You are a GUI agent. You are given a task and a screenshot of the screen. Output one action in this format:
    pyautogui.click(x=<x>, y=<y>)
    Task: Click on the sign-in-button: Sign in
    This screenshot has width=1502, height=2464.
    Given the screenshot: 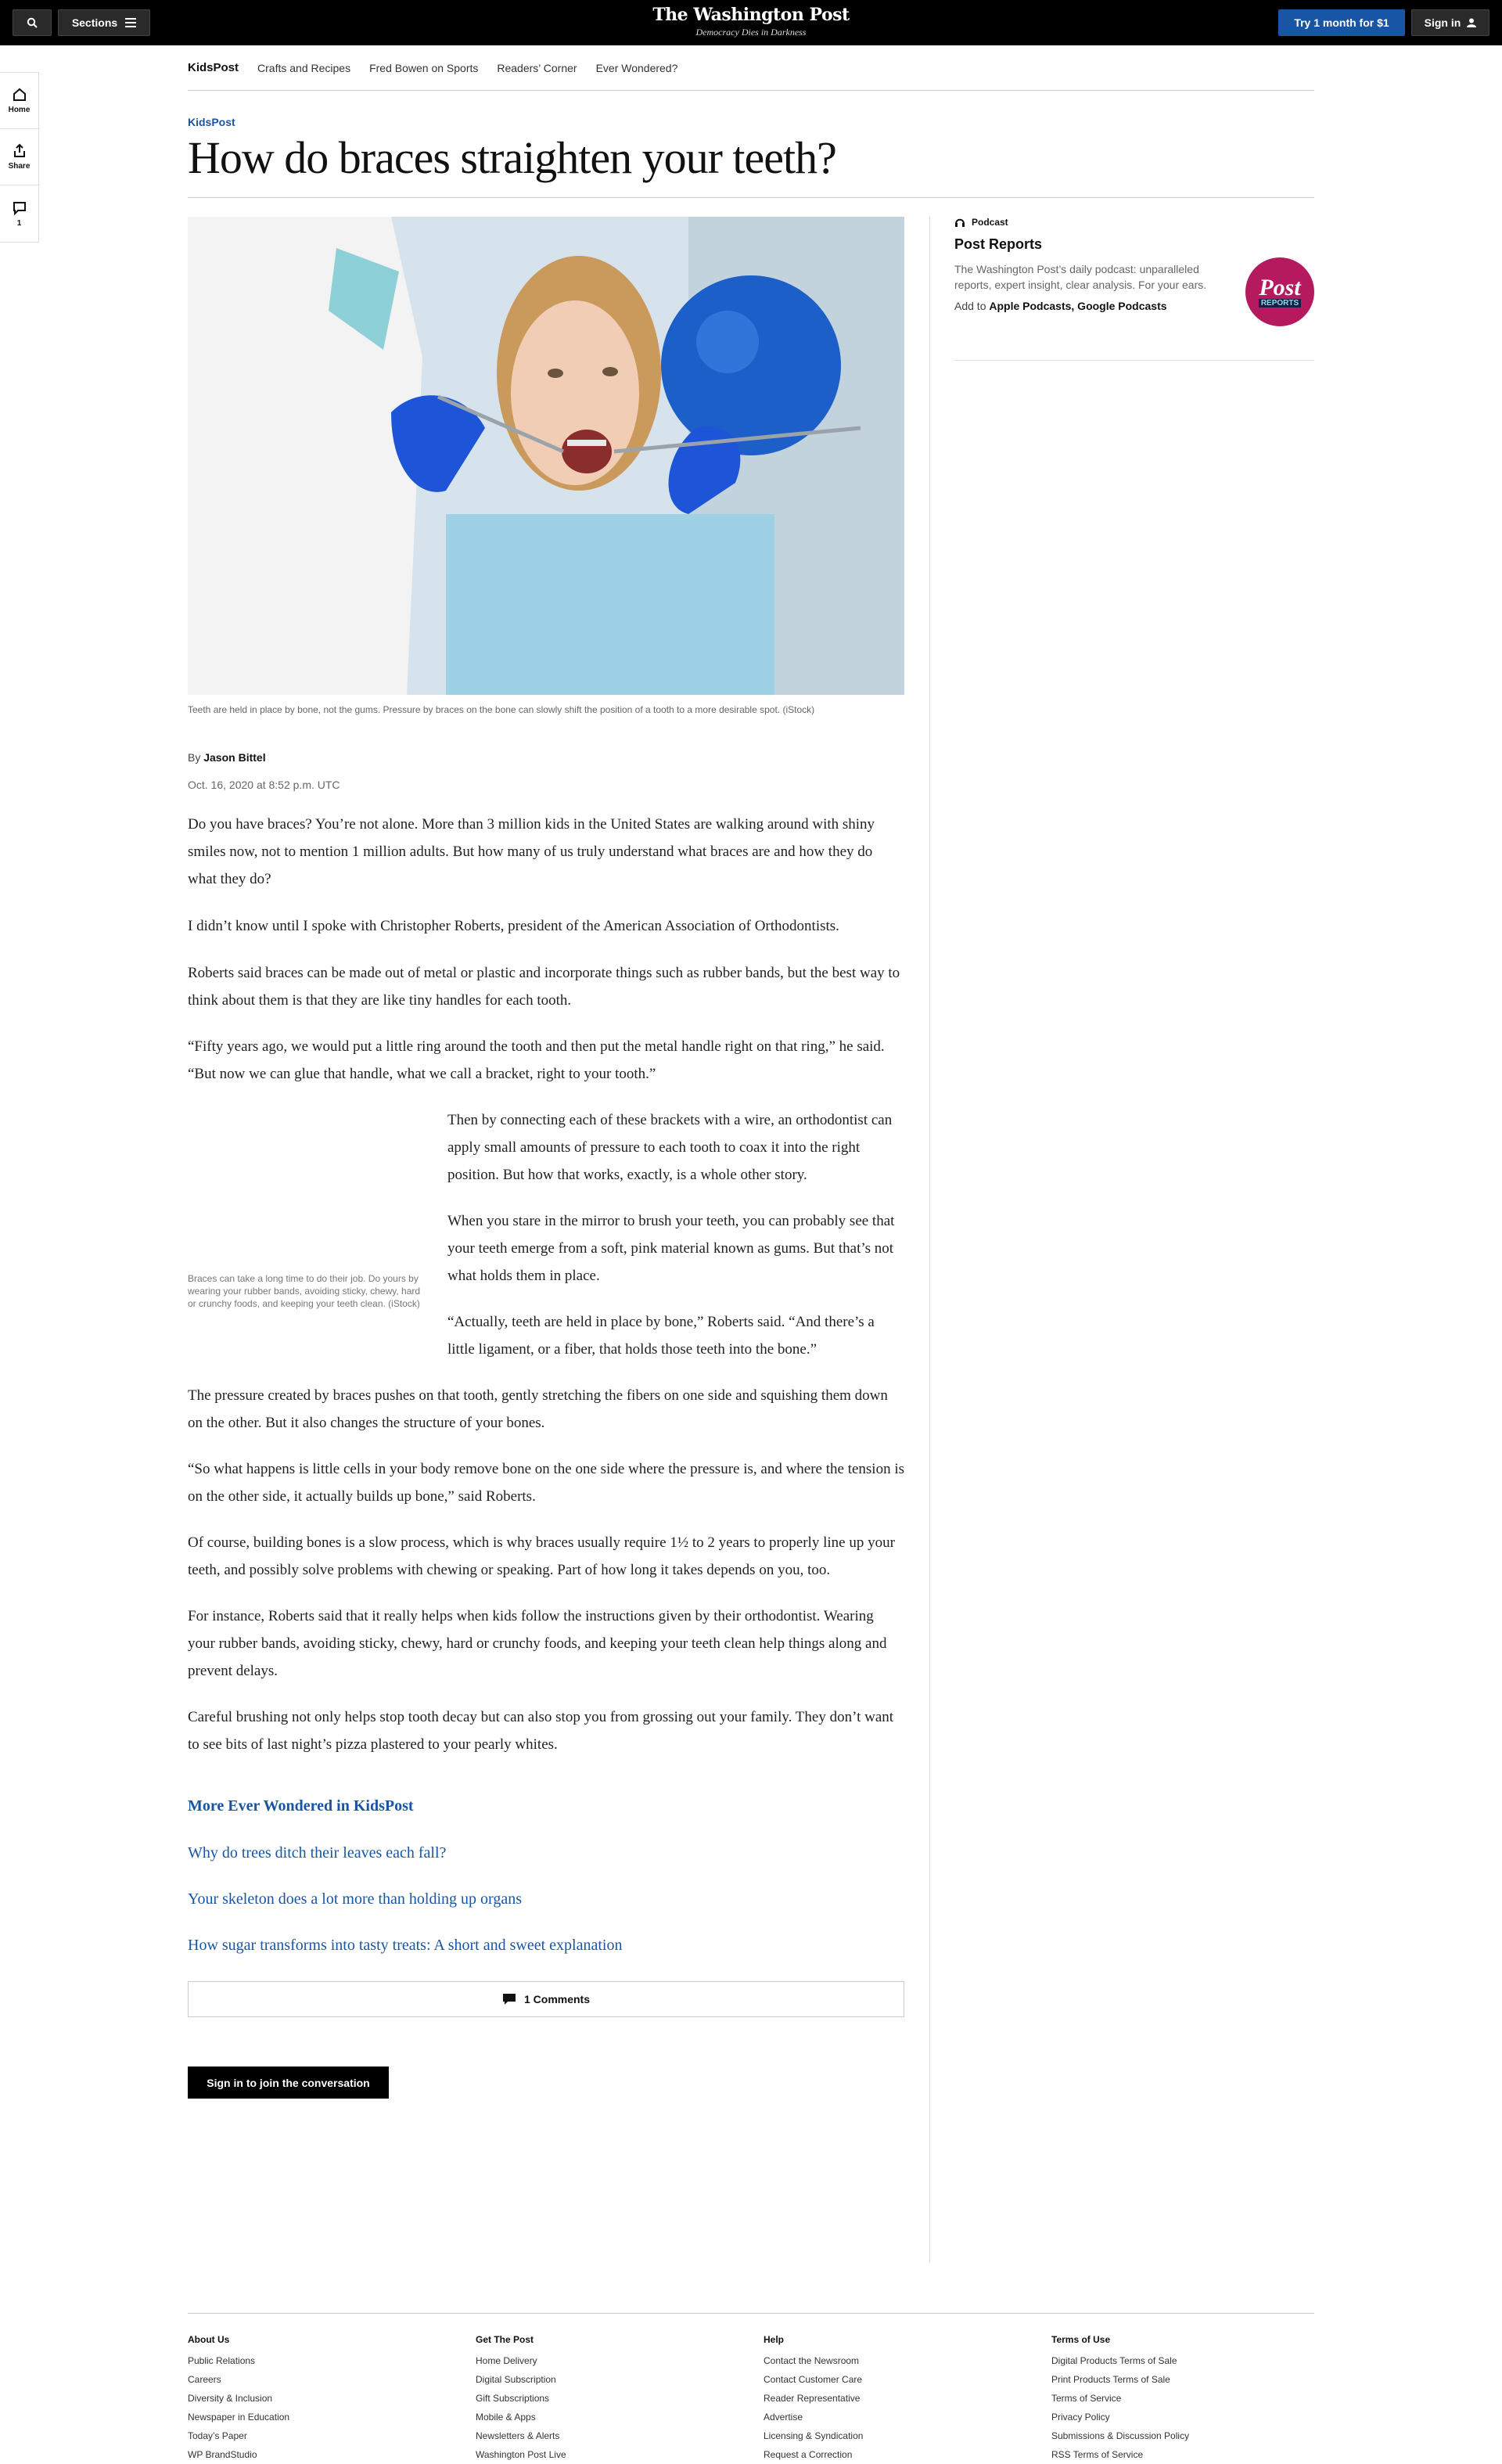 What is the action you would take?
    pyautogui.click(x=1450, y=22)
    